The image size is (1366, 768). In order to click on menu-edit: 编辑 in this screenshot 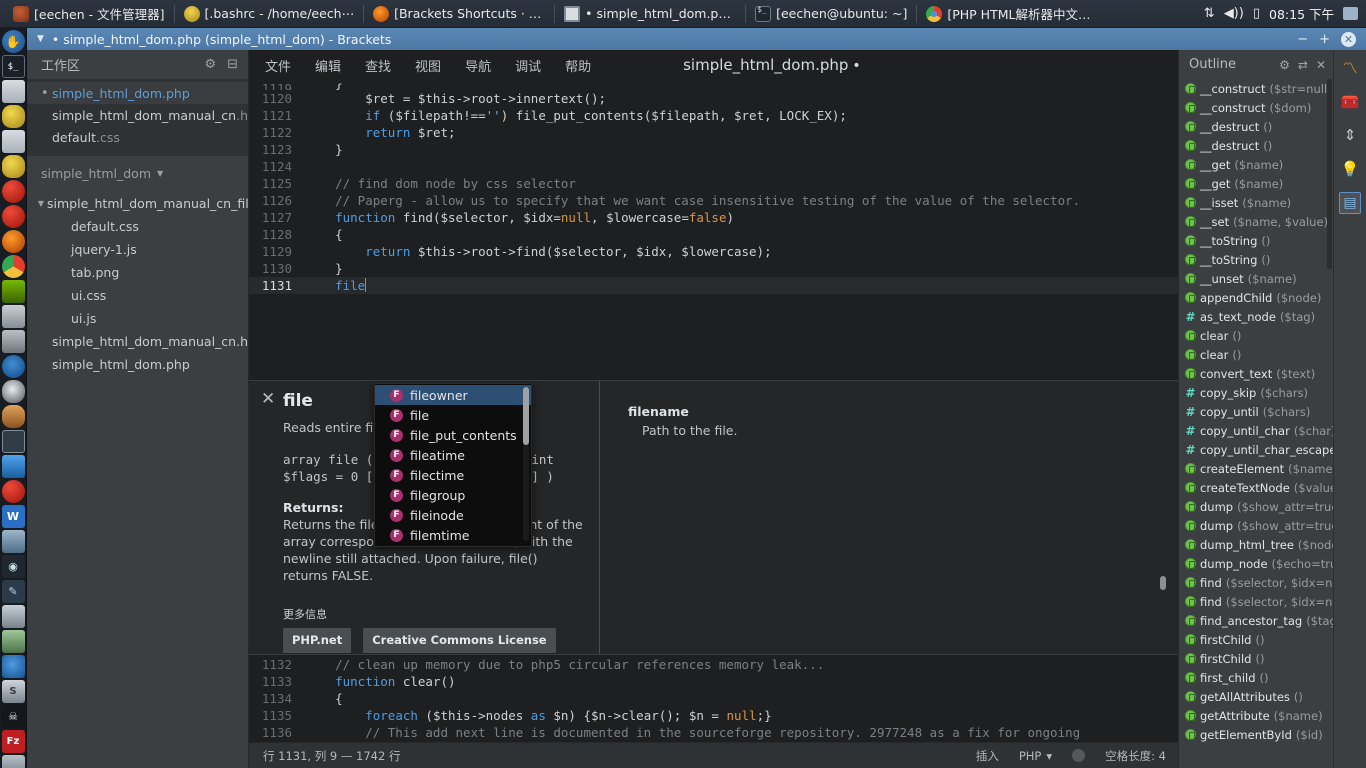, I will do `click(328, 65)`.